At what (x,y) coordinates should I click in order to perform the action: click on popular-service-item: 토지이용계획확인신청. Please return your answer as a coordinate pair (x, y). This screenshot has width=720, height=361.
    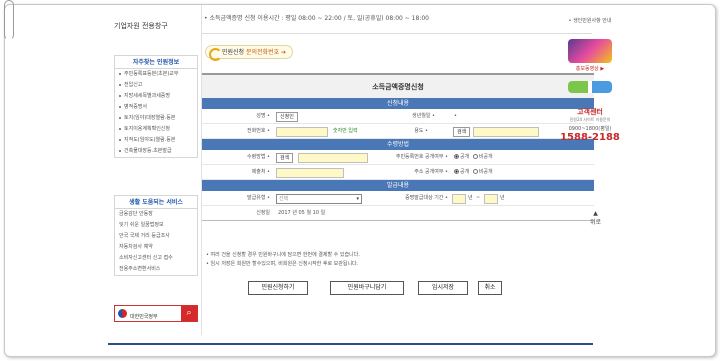
    Looking at the image, I should click on (156, 129).